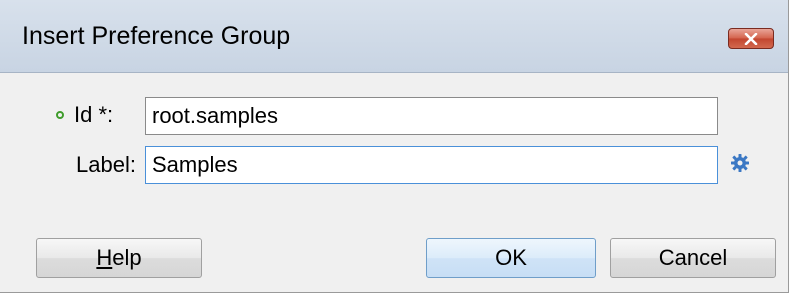  I want to click on help-mnemonic: H, so click(104, 257).